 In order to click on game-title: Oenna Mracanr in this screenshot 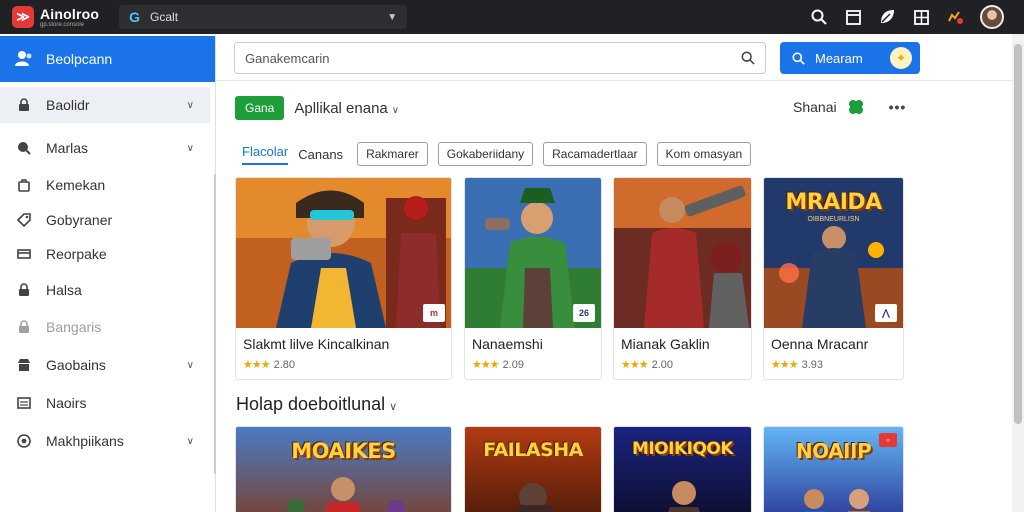, I will do `click(820, 344)`.